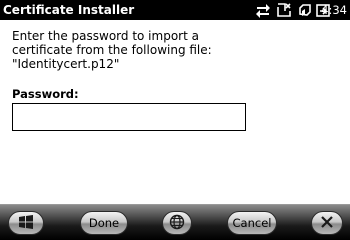 This screenshot has height=240, width=350. Describe the element at coordinates (175, 10) in the screenshot. I see `title-bar: Certificate Installer 4:34` at that location.